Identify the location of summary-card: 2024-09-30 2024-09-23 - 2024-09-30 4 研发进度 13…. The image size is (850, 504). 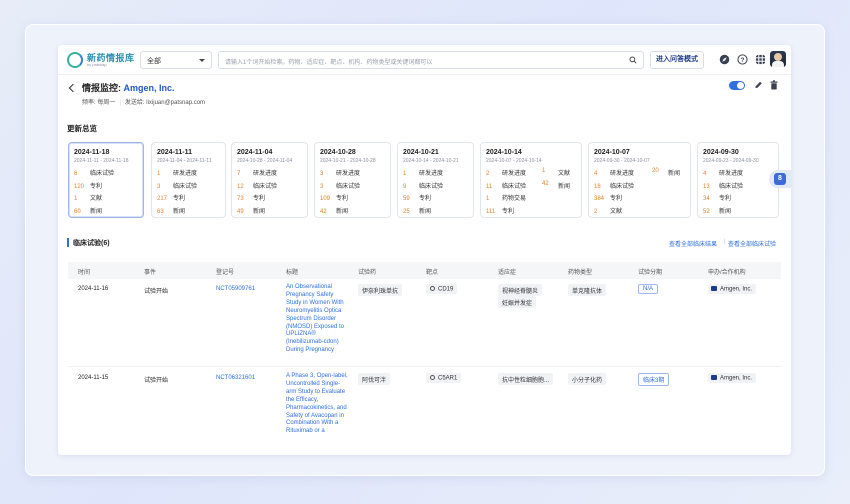
(738, 180).